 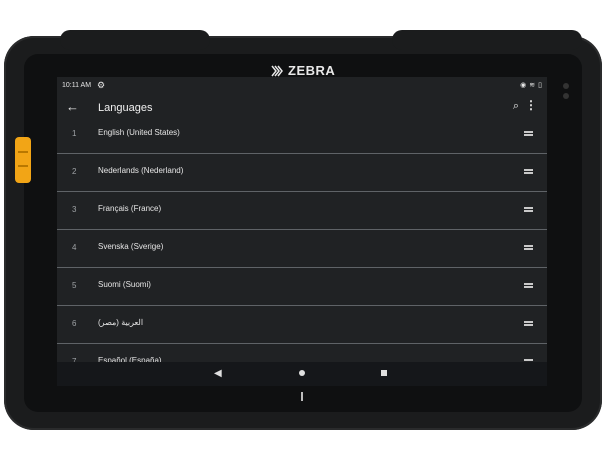 I want to click on language-row: 1 English (United States), so click(x=302, y=135).